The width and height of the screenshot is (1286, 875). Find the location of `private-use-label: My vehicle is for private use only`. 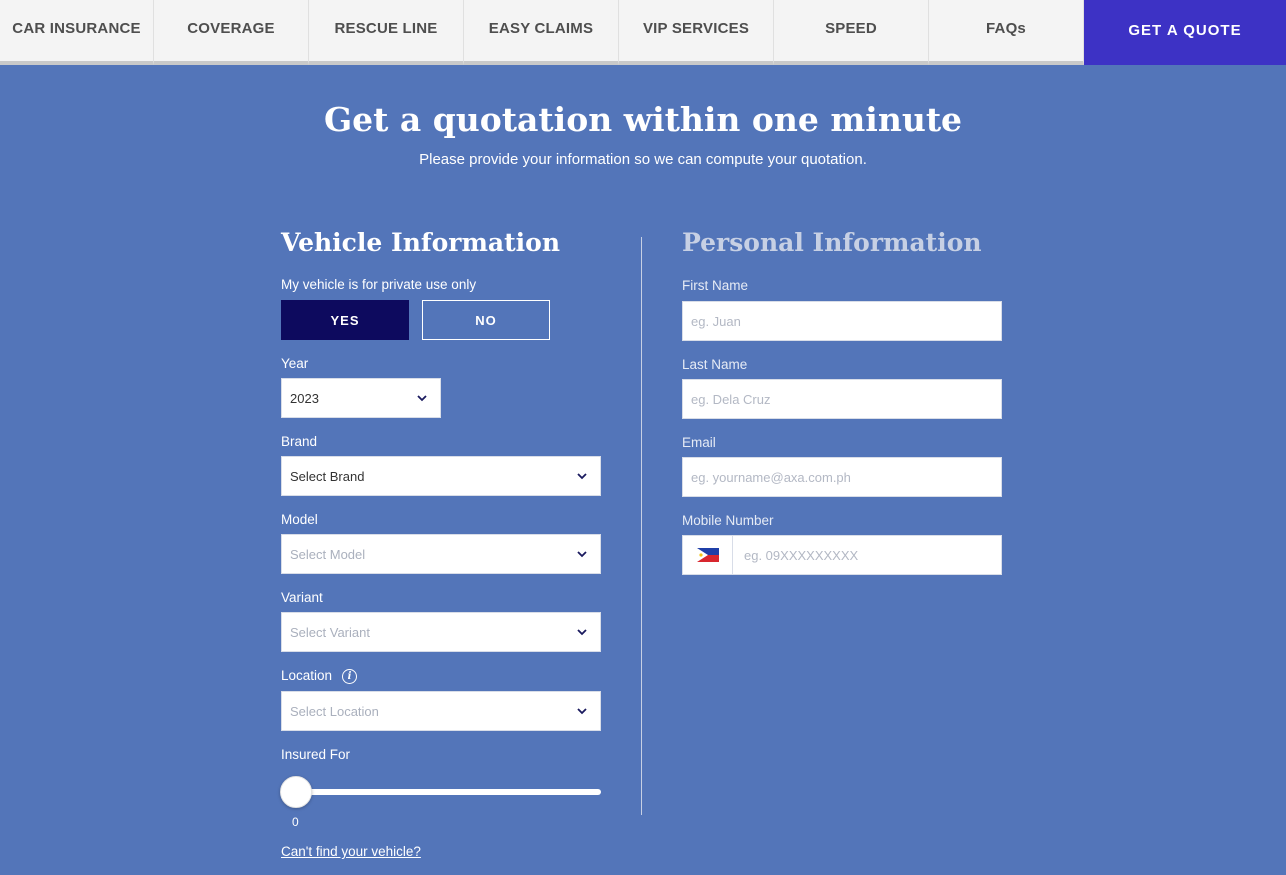

private-use-label: My vehicle is for private use only is located at coordinates (379, 284).